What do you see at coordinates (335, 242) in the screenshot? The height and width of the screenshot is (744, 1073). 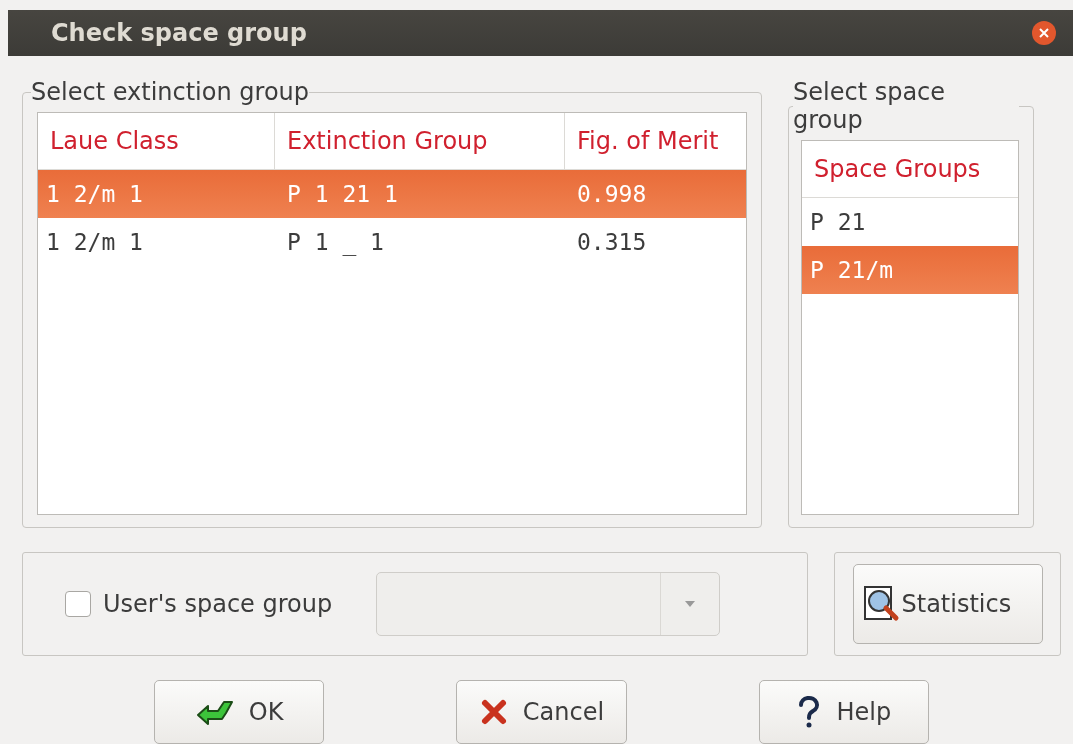 I see `table-cell-text: P 1 _ 1` at bounding box center [335, 242].